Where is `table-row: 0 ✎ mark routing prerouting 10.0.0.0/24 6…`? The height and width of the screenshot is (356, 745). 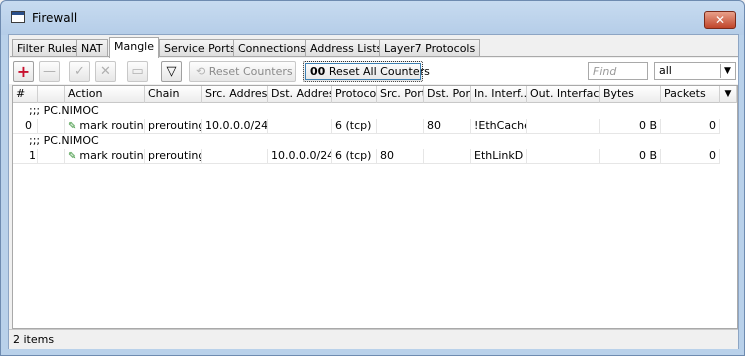 table-row: 0 ✎ mark routing prerouting 10.0.0.0/24 6… is located at coordinates (375, 126).